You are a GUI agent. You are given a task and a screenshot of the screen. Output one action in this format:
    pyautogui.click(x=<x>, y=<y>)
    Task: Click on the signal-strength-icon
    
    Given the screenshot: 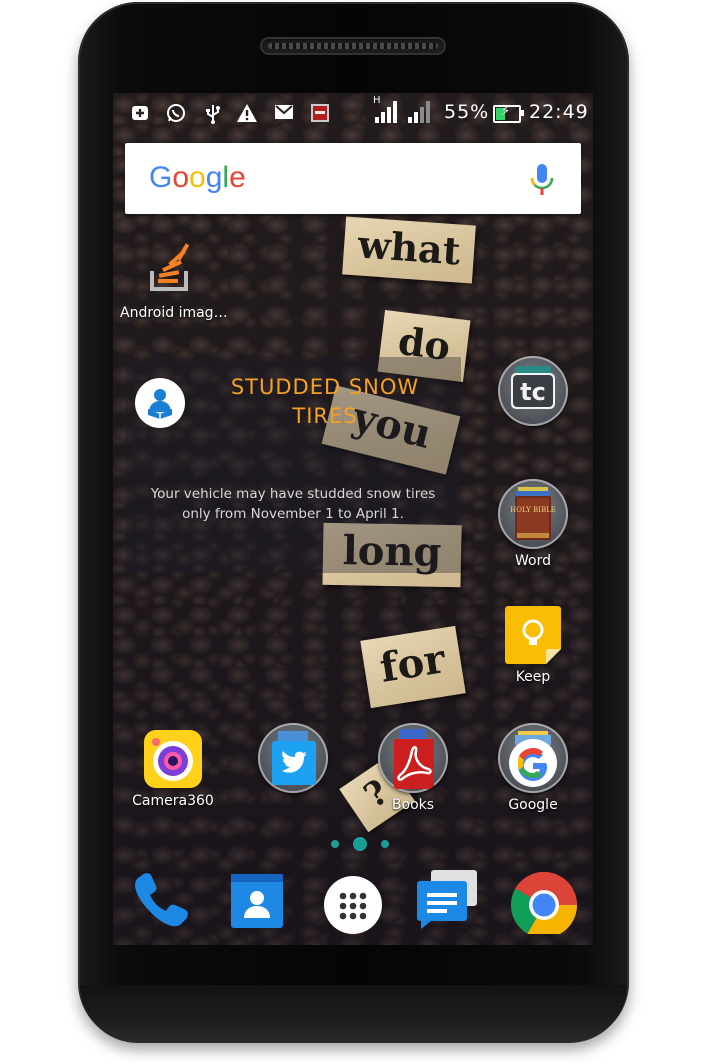 What is the action you would take?
    pyautogui.click(x=388, y=112)
    